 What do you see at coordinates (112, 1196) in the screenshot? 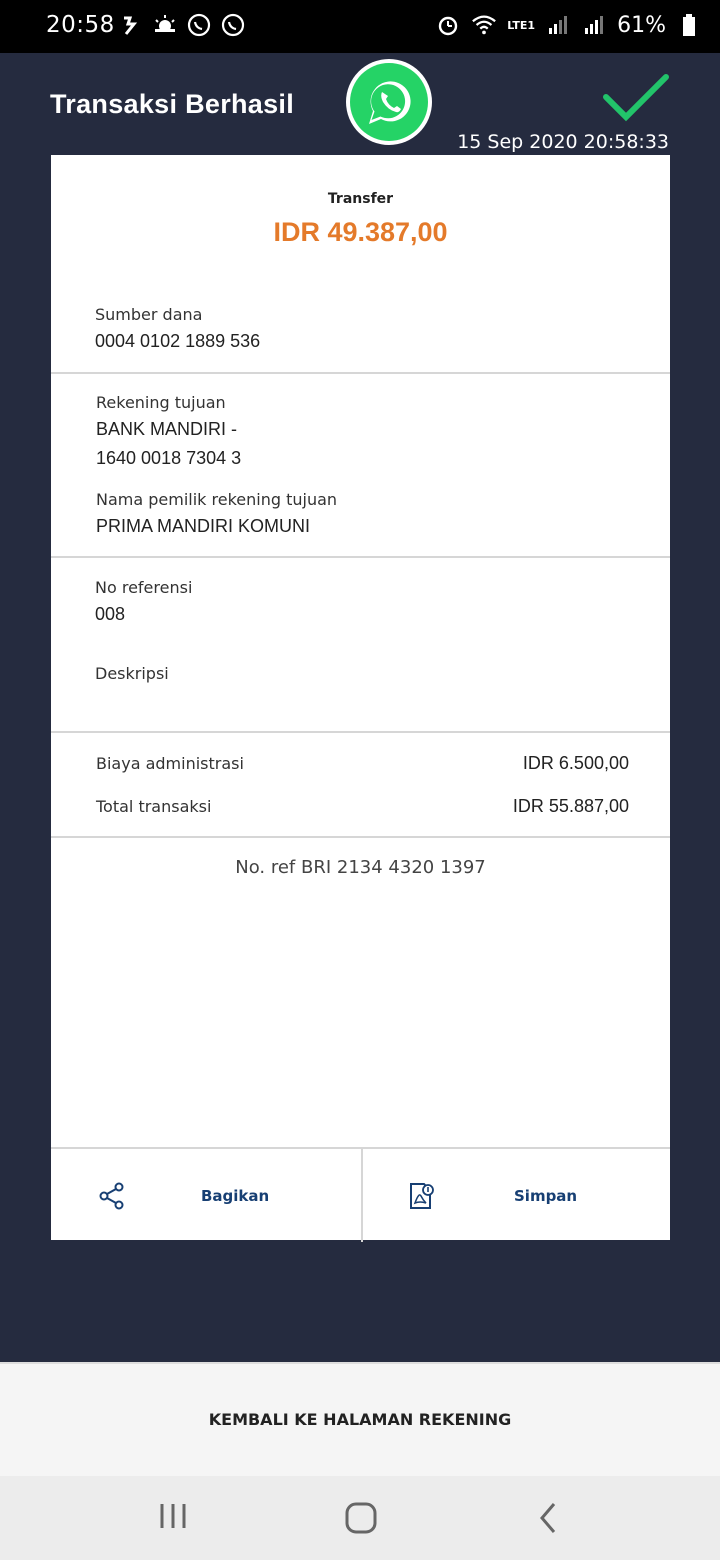
I see `share-icon` at bounding box center [112, 1196].